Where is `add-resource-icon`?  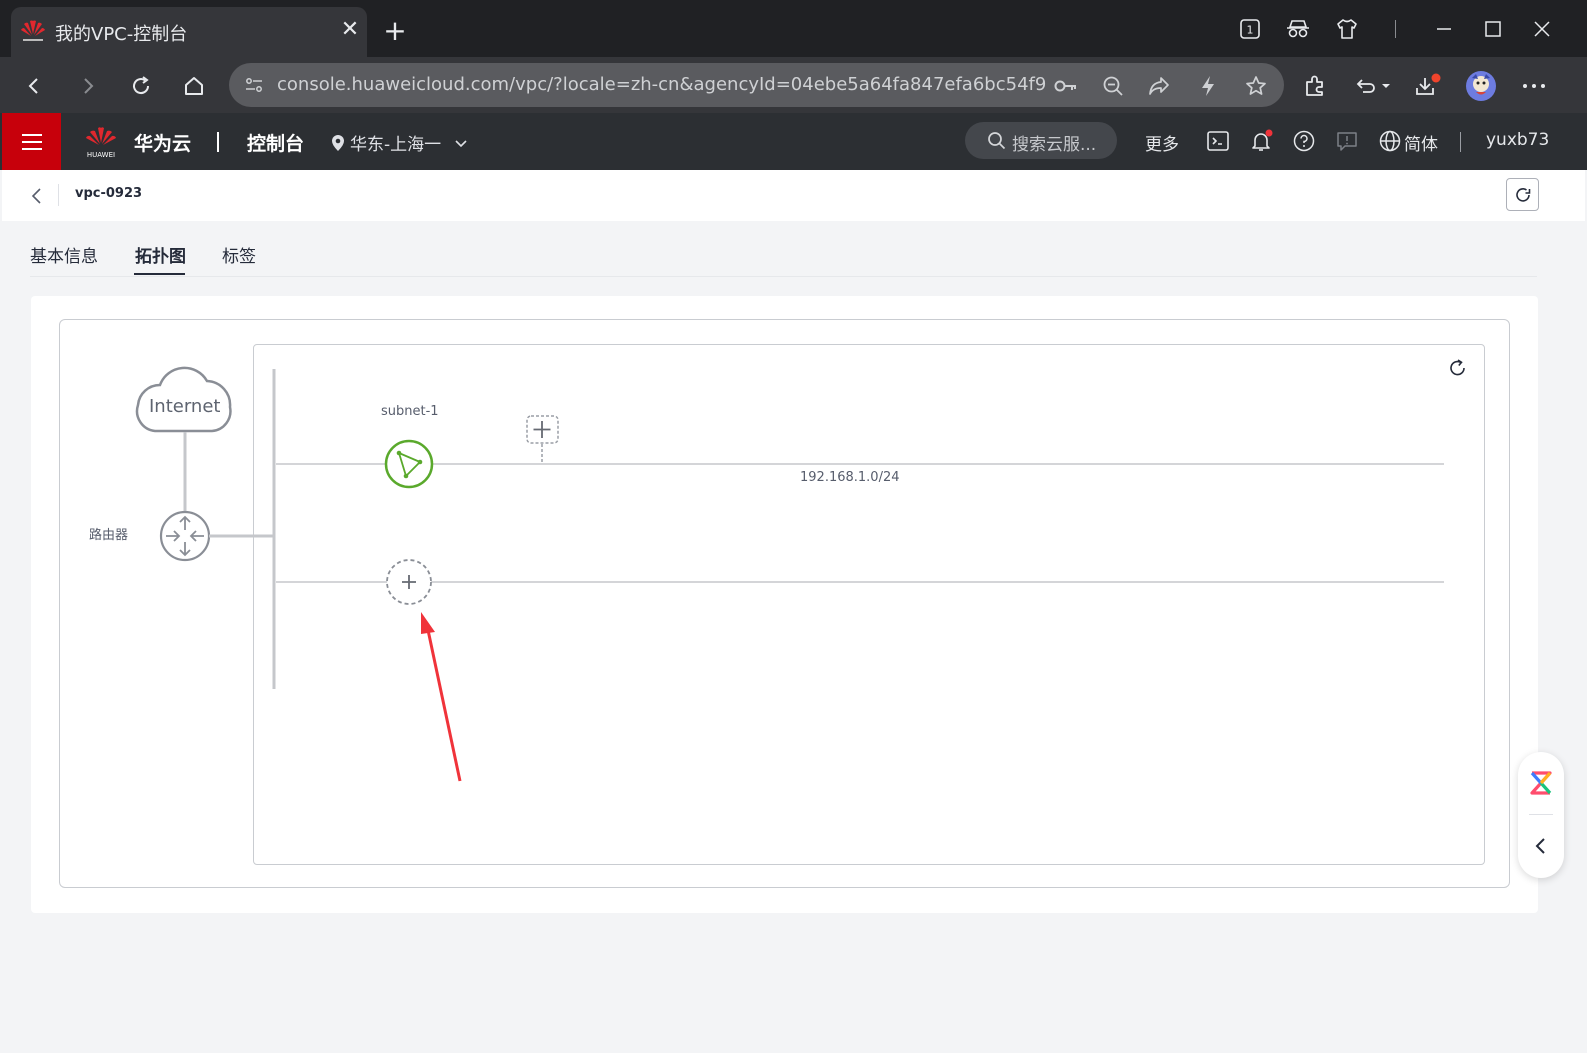 add-resource-icon is located at coordinates (542, 439).